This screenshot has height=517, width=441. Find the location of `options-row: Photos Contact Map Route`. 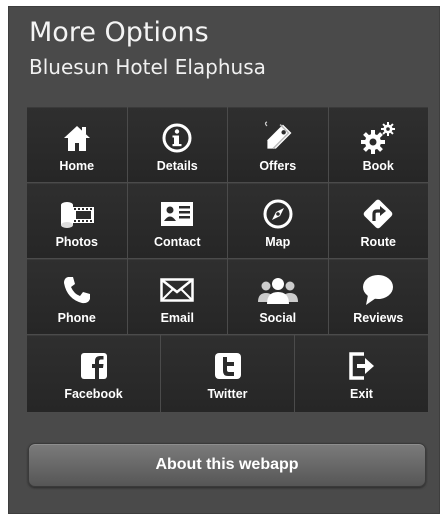

options-row: Photos Contact Map Route is located at coordinates (228, 221).